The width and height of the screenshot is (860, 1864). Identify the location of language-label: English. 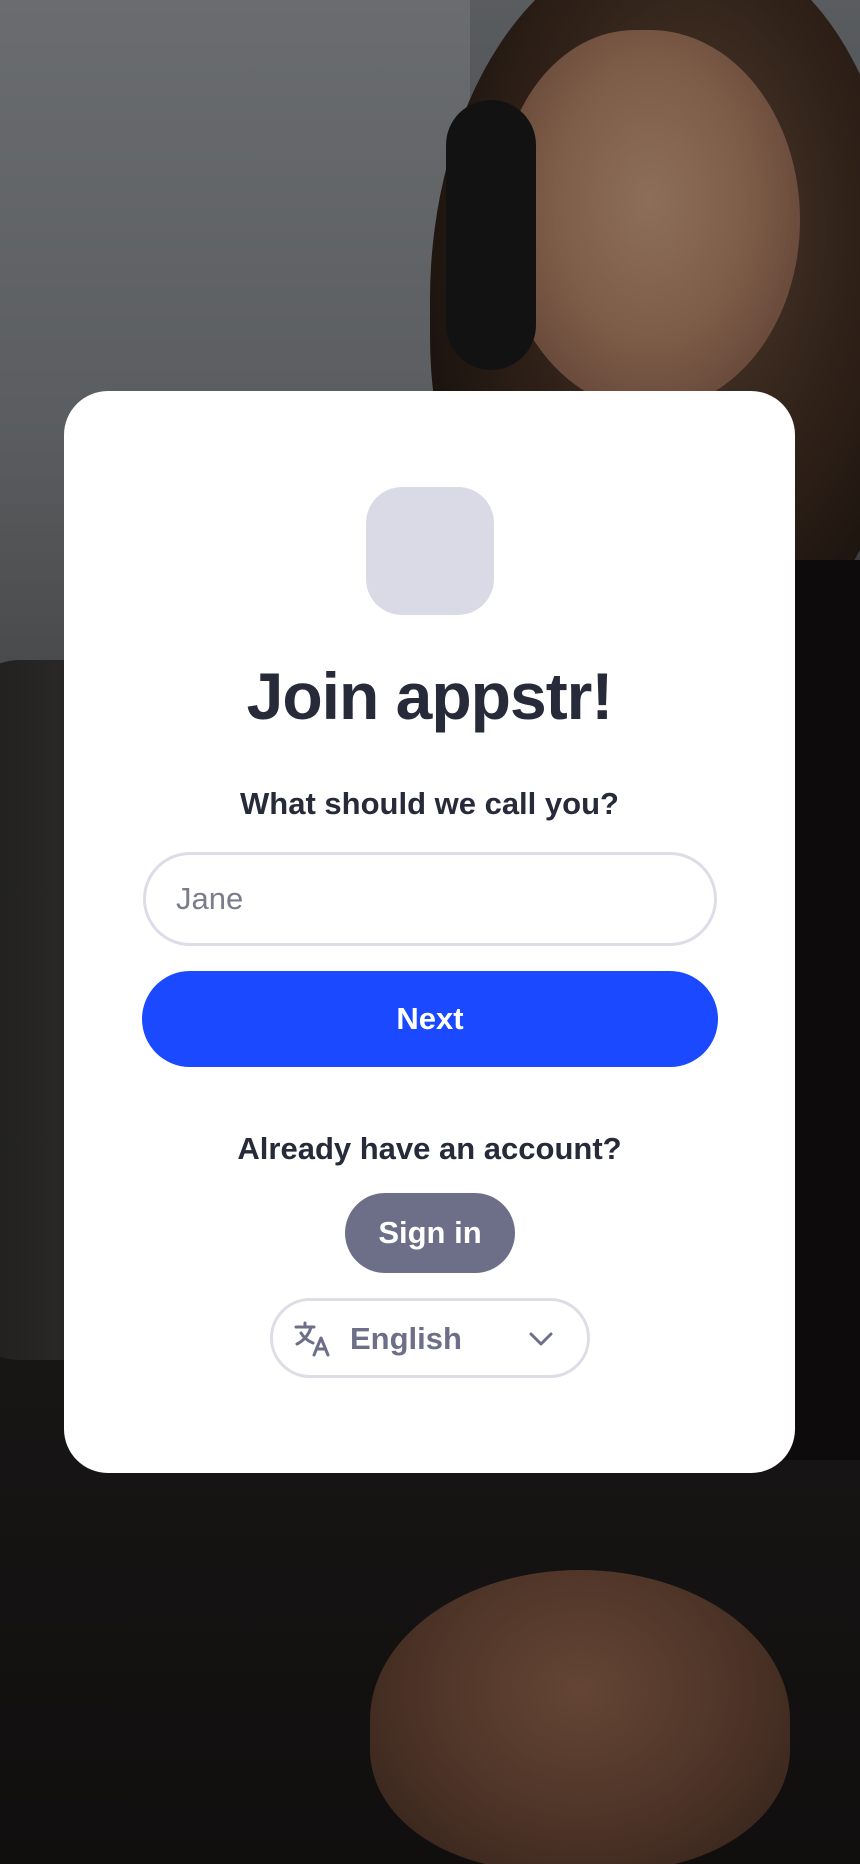
(406, 1338).